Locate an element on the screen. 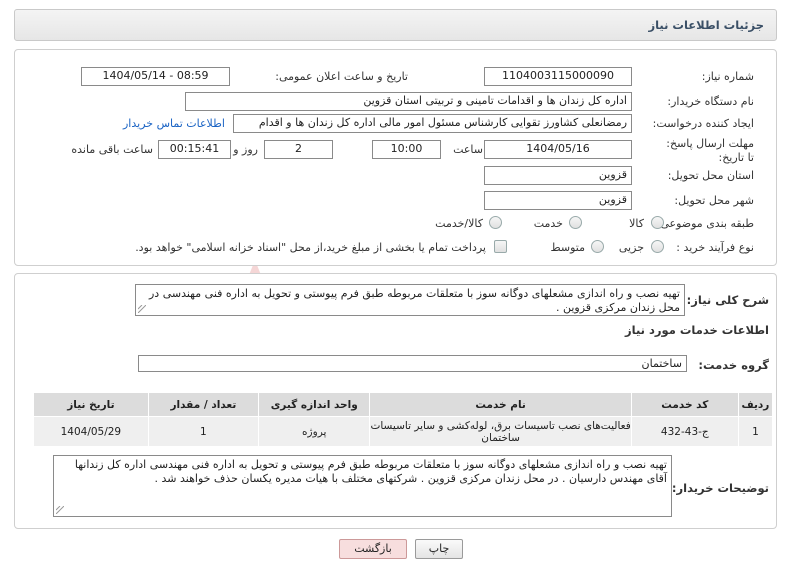  col-row: ردیف is located at coordinates (755, 404).